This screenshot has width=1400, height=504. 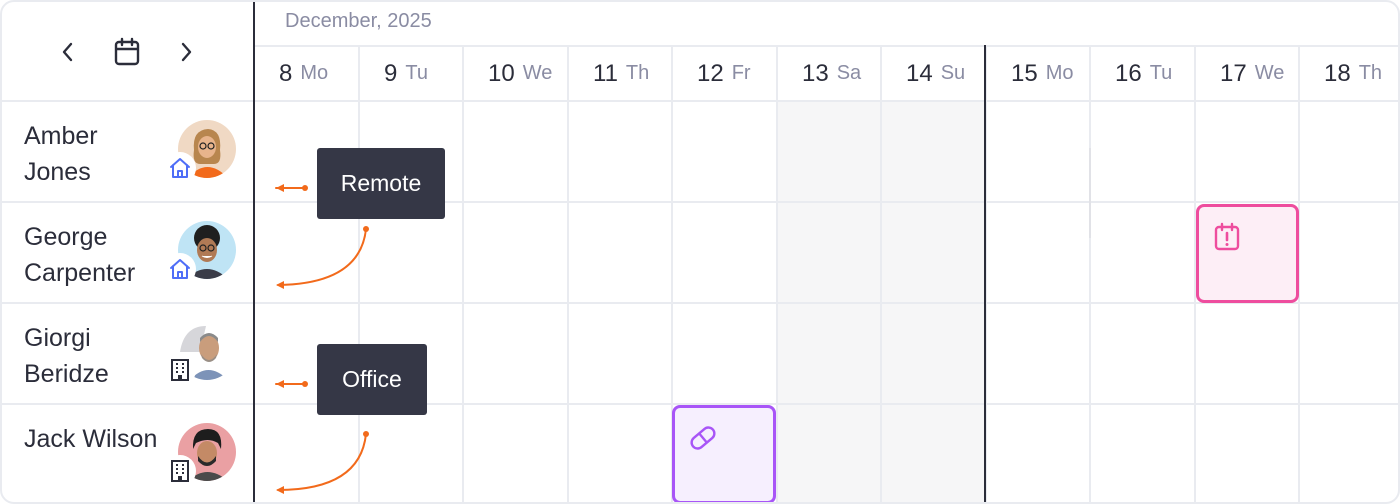 What do you see at coordinates (1143, 74) in the screenshot?
I see `day-header: 16 Tu` at bounding box center [1143, 74].